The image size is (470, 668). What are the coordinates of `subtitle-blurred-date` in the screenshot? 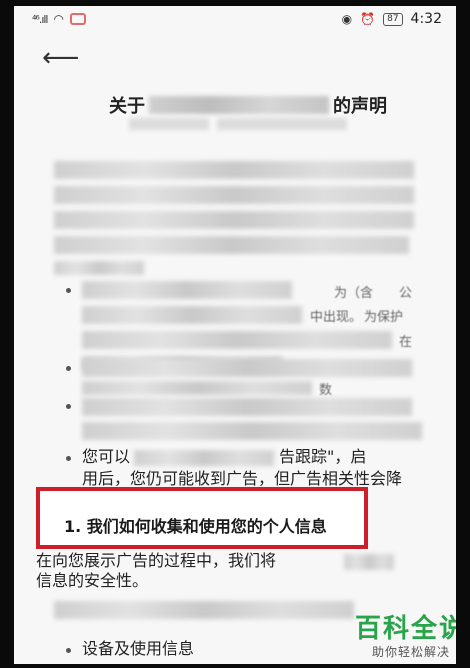 It's located at (282, 124).